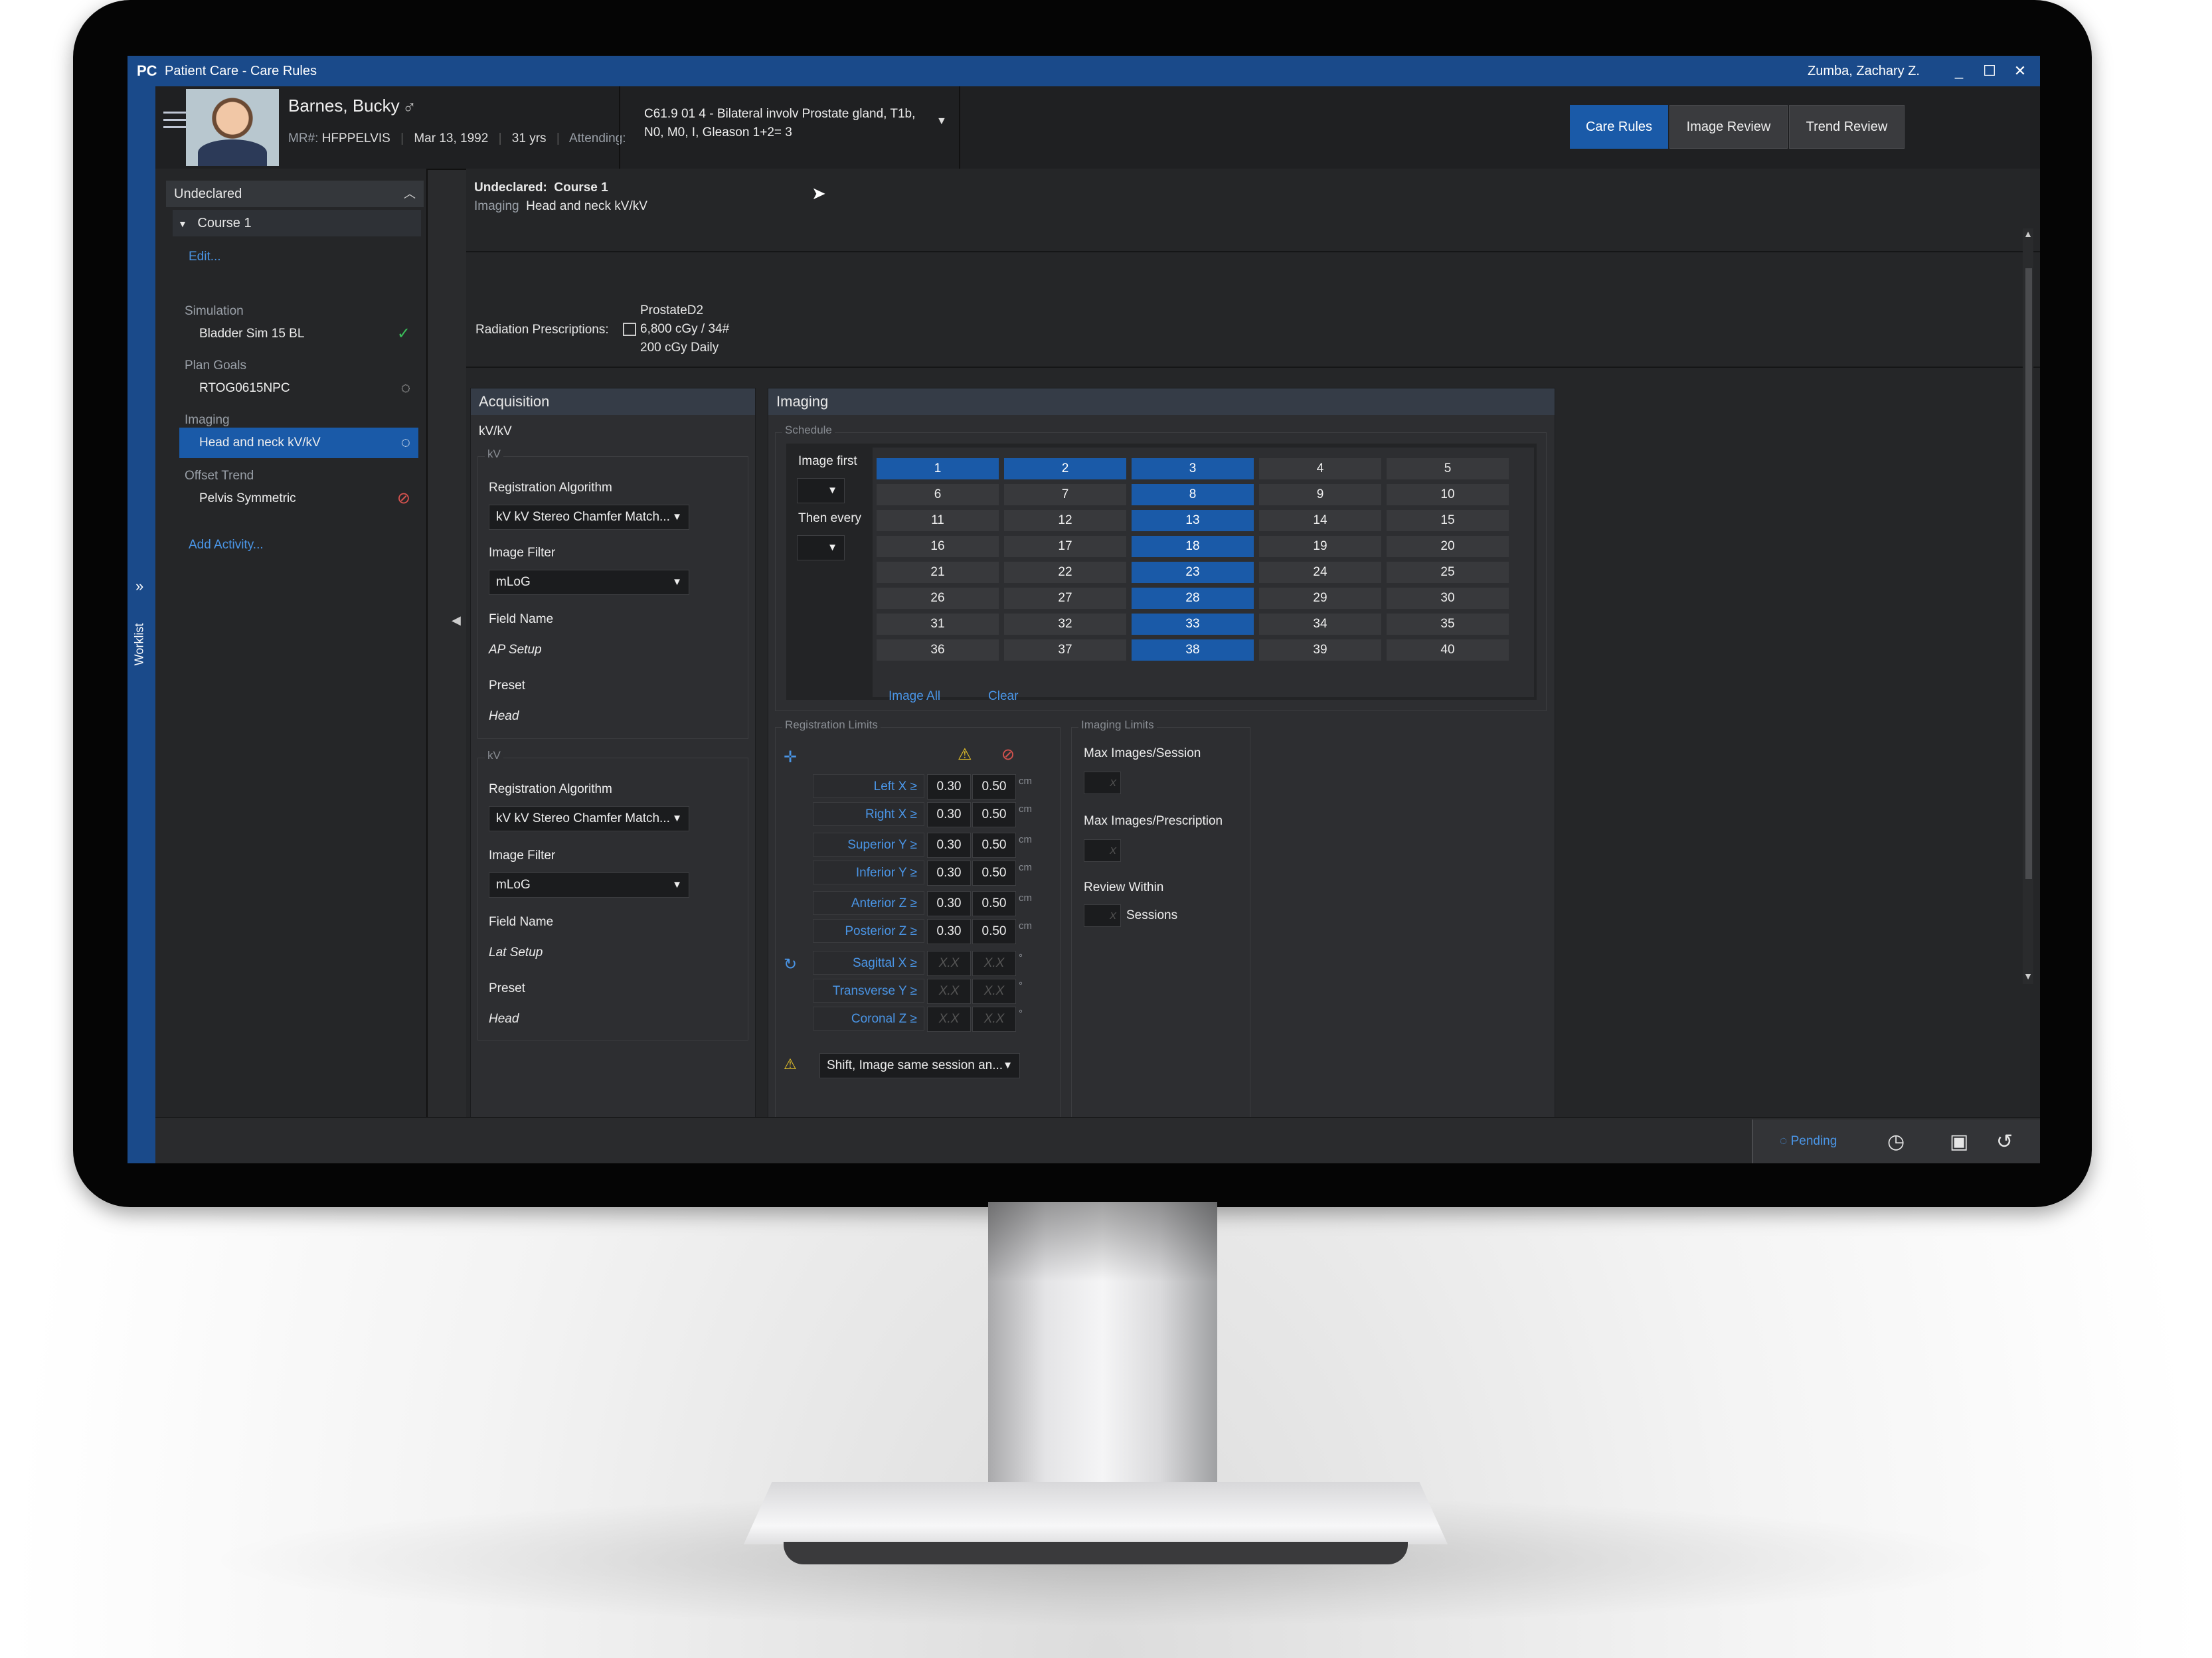 The width and height of the screenshot is (2212, 1658). What do you see at coordinates (1193, 650) in the screenshot?
I see `fraction-cell: 38` at bounding box center [1193, 650].